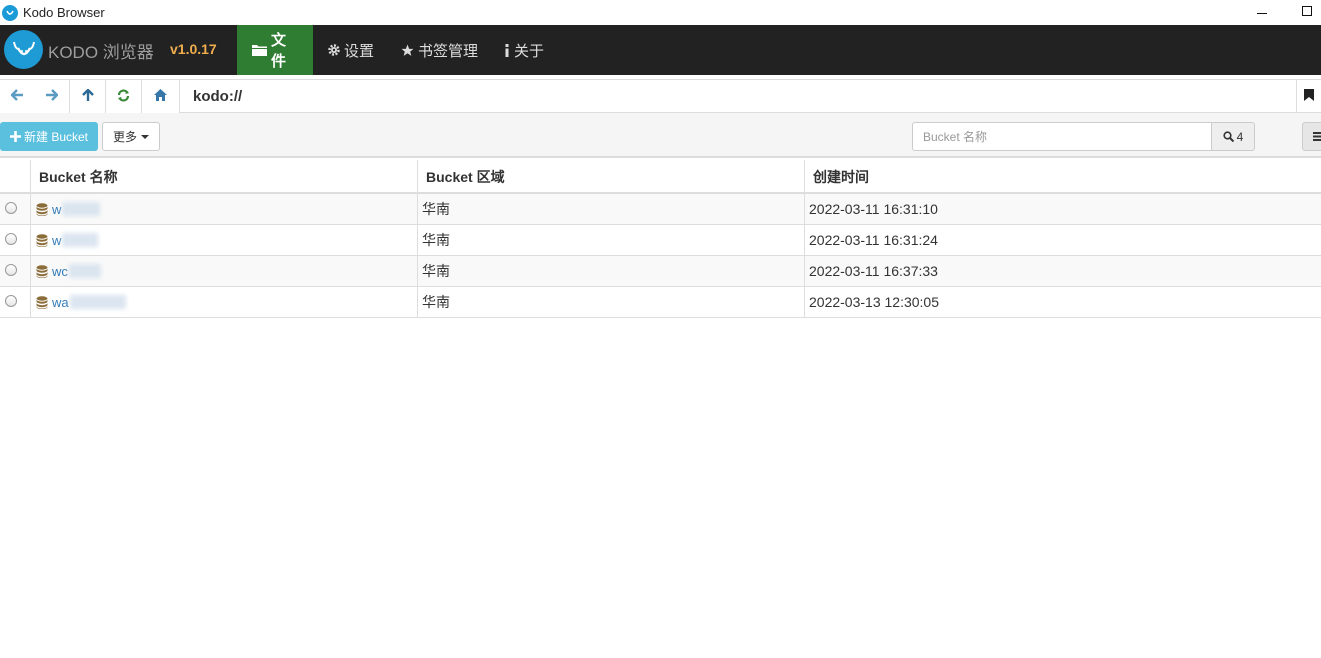 This screenshot has width=1321, height=658. Describe the element at coordinates (101, 52) in the screenshot. I see `brand-name: KODO 浏览器` at that location.